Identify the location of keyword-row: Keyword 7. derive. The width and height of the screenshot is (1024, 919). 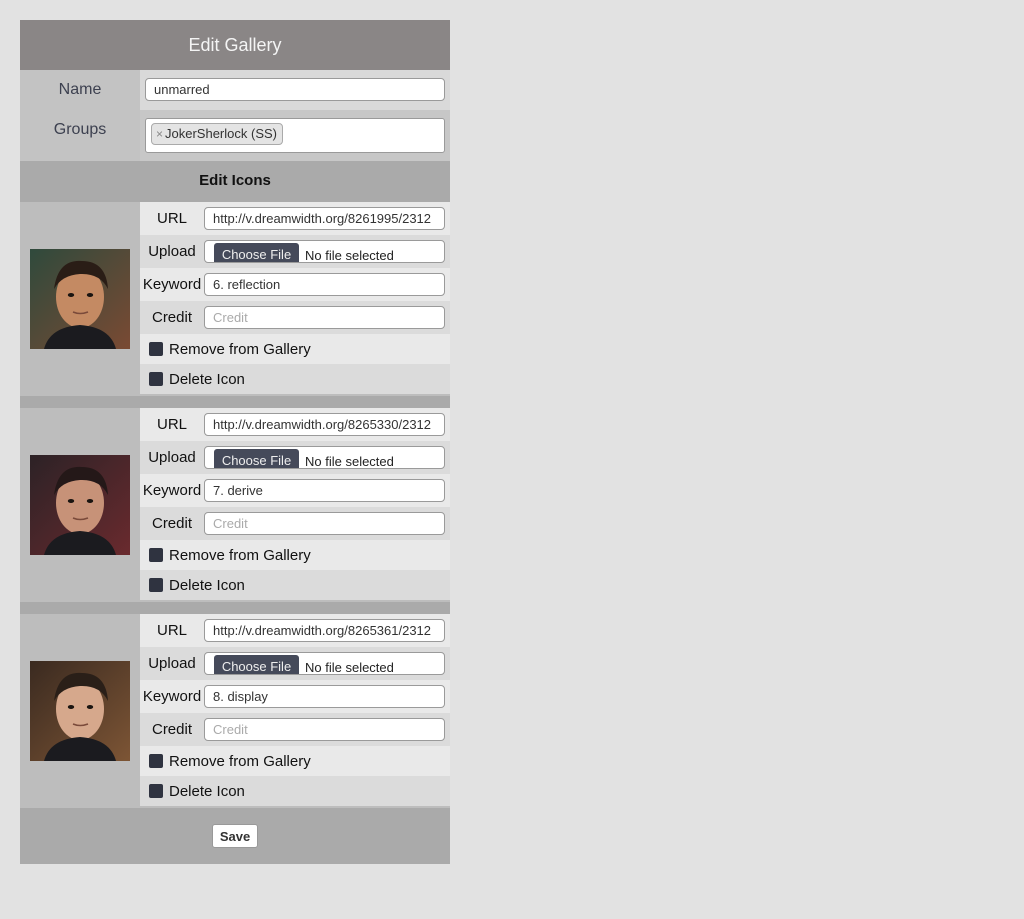
(295, 490).